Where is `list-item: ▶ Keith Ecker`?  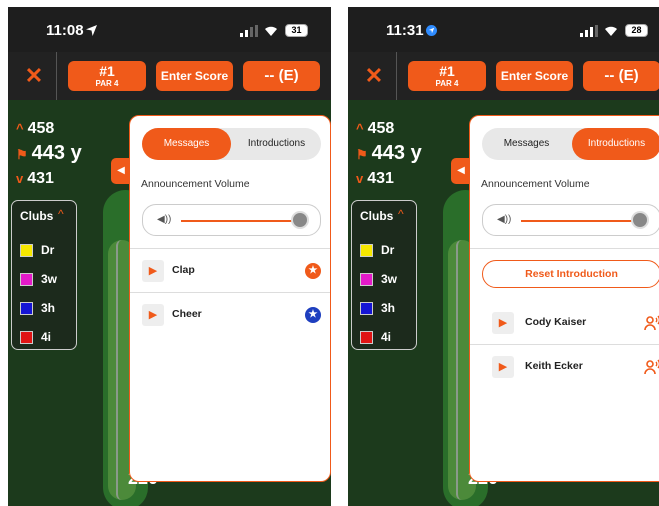 list-item: ▶ Keith Ecker is located at coordinates (570, 367).